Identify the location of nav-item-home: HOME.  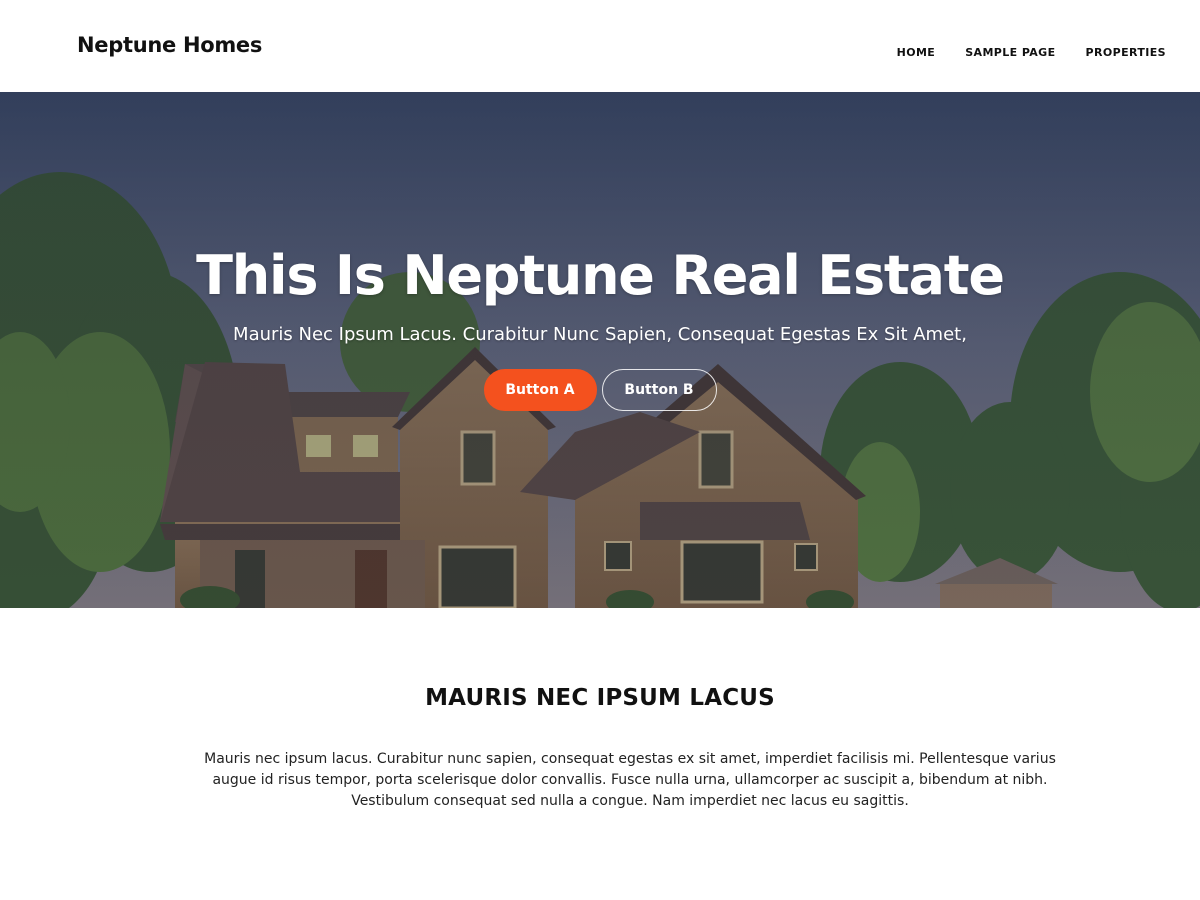
(916, 52).